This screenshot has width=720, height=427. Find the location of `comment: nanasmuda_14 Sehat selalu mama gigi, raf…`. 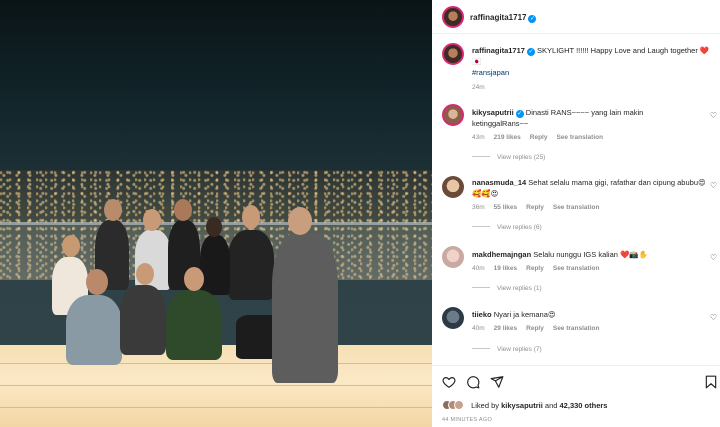

comment: nanasmuda_14 Sehat selalu mama gigi, raf… is located at coordinates (589, 188).